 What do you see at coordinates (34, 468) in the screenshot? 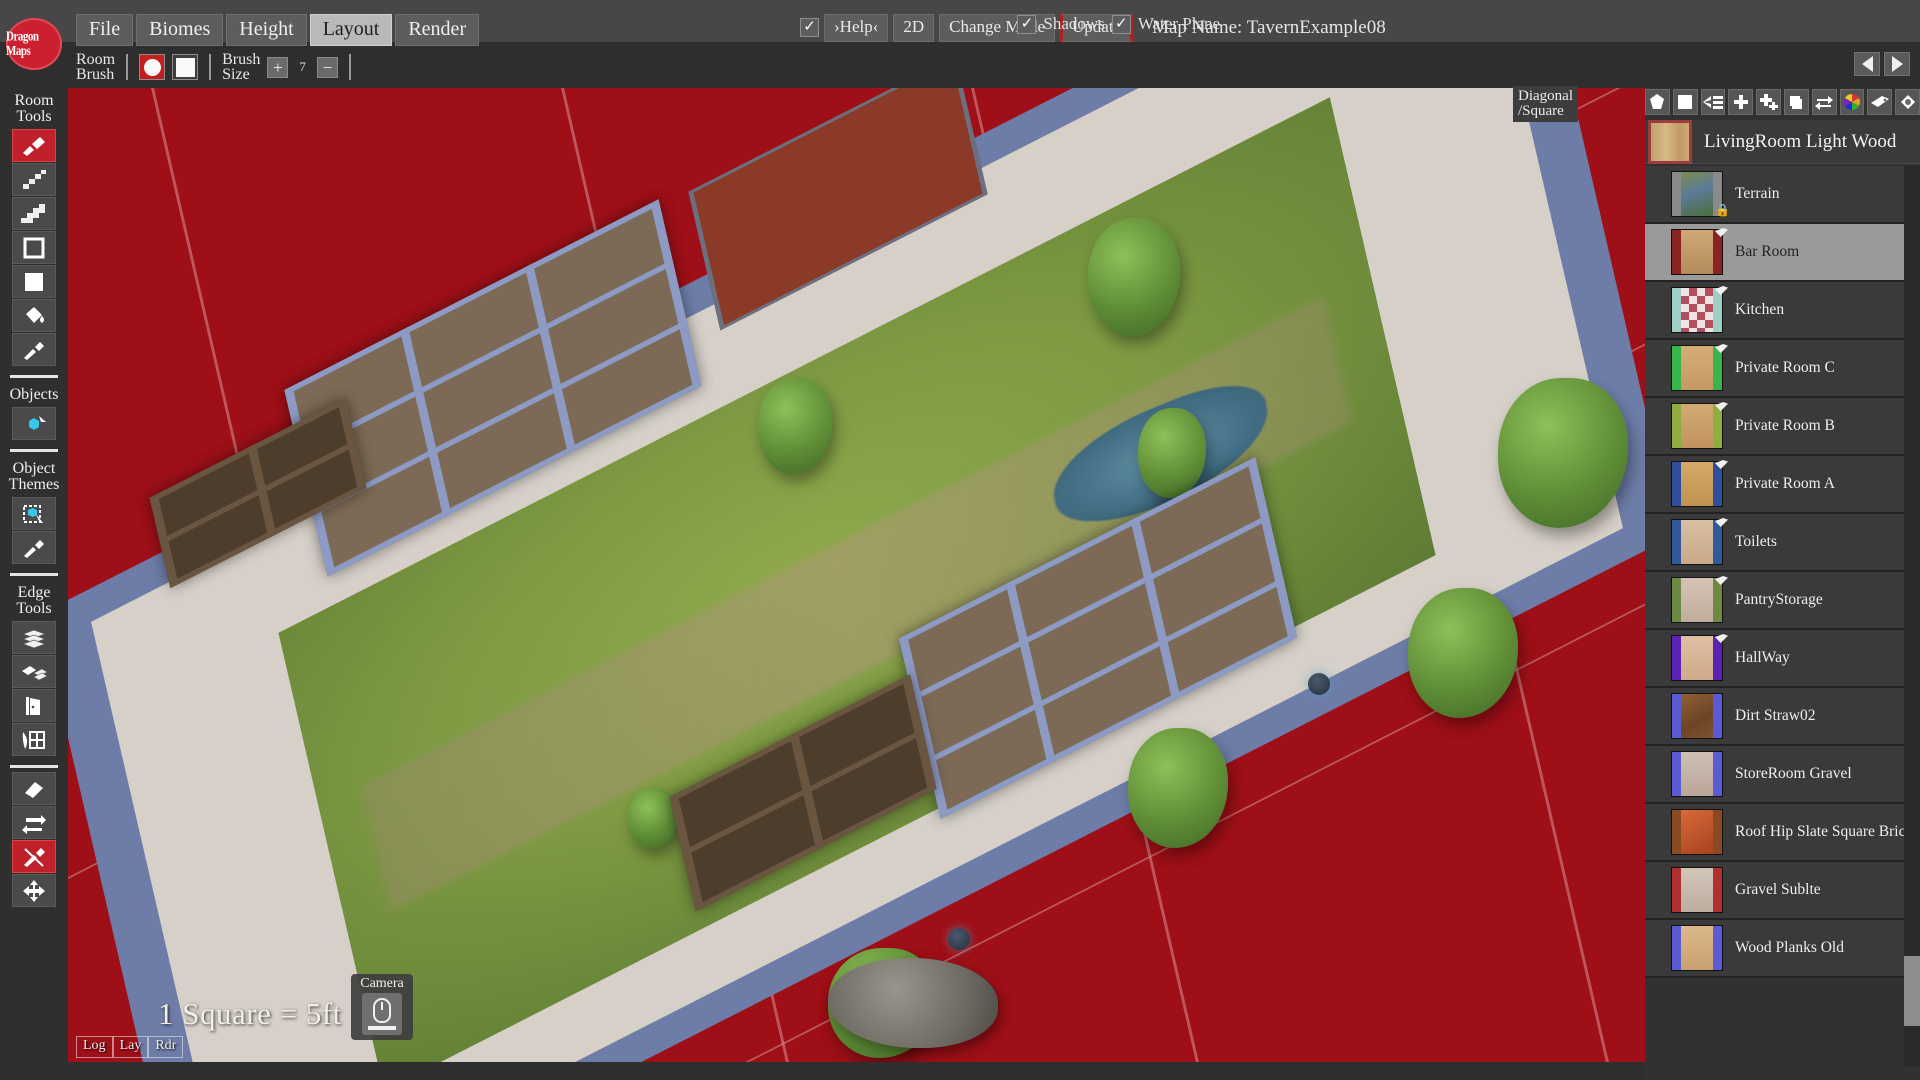
I see `object-themes-heading-line1: Object` at bounding box center [34, 468].